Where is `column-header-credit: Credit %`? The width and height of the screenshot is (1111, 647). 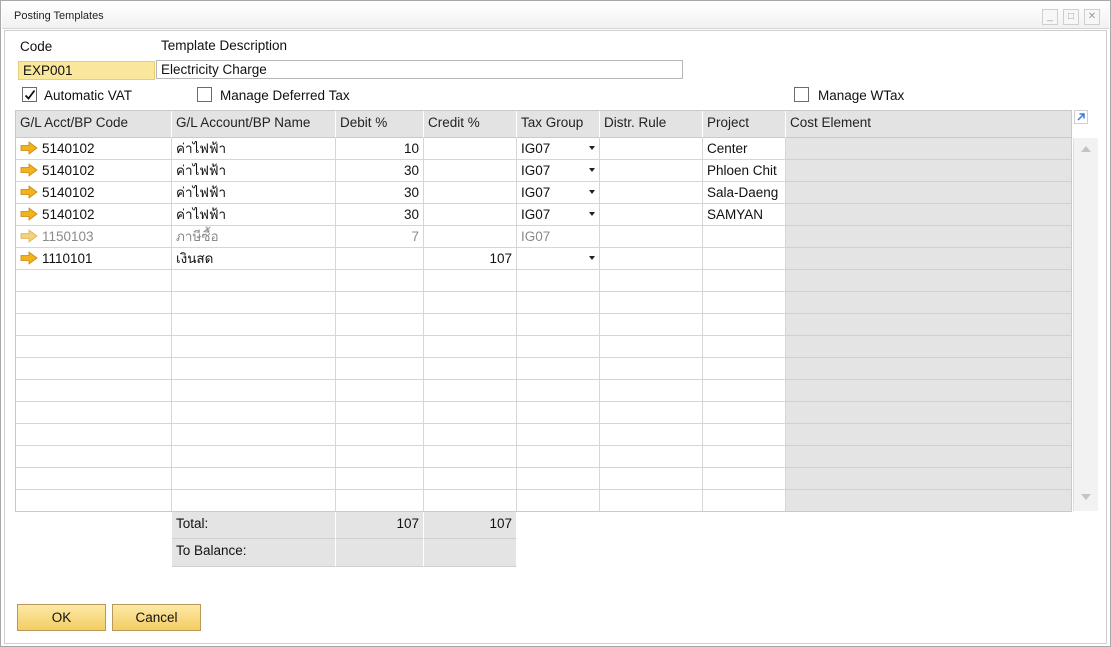 column-header-credit: Credit % is located at coordinates (470, 124).